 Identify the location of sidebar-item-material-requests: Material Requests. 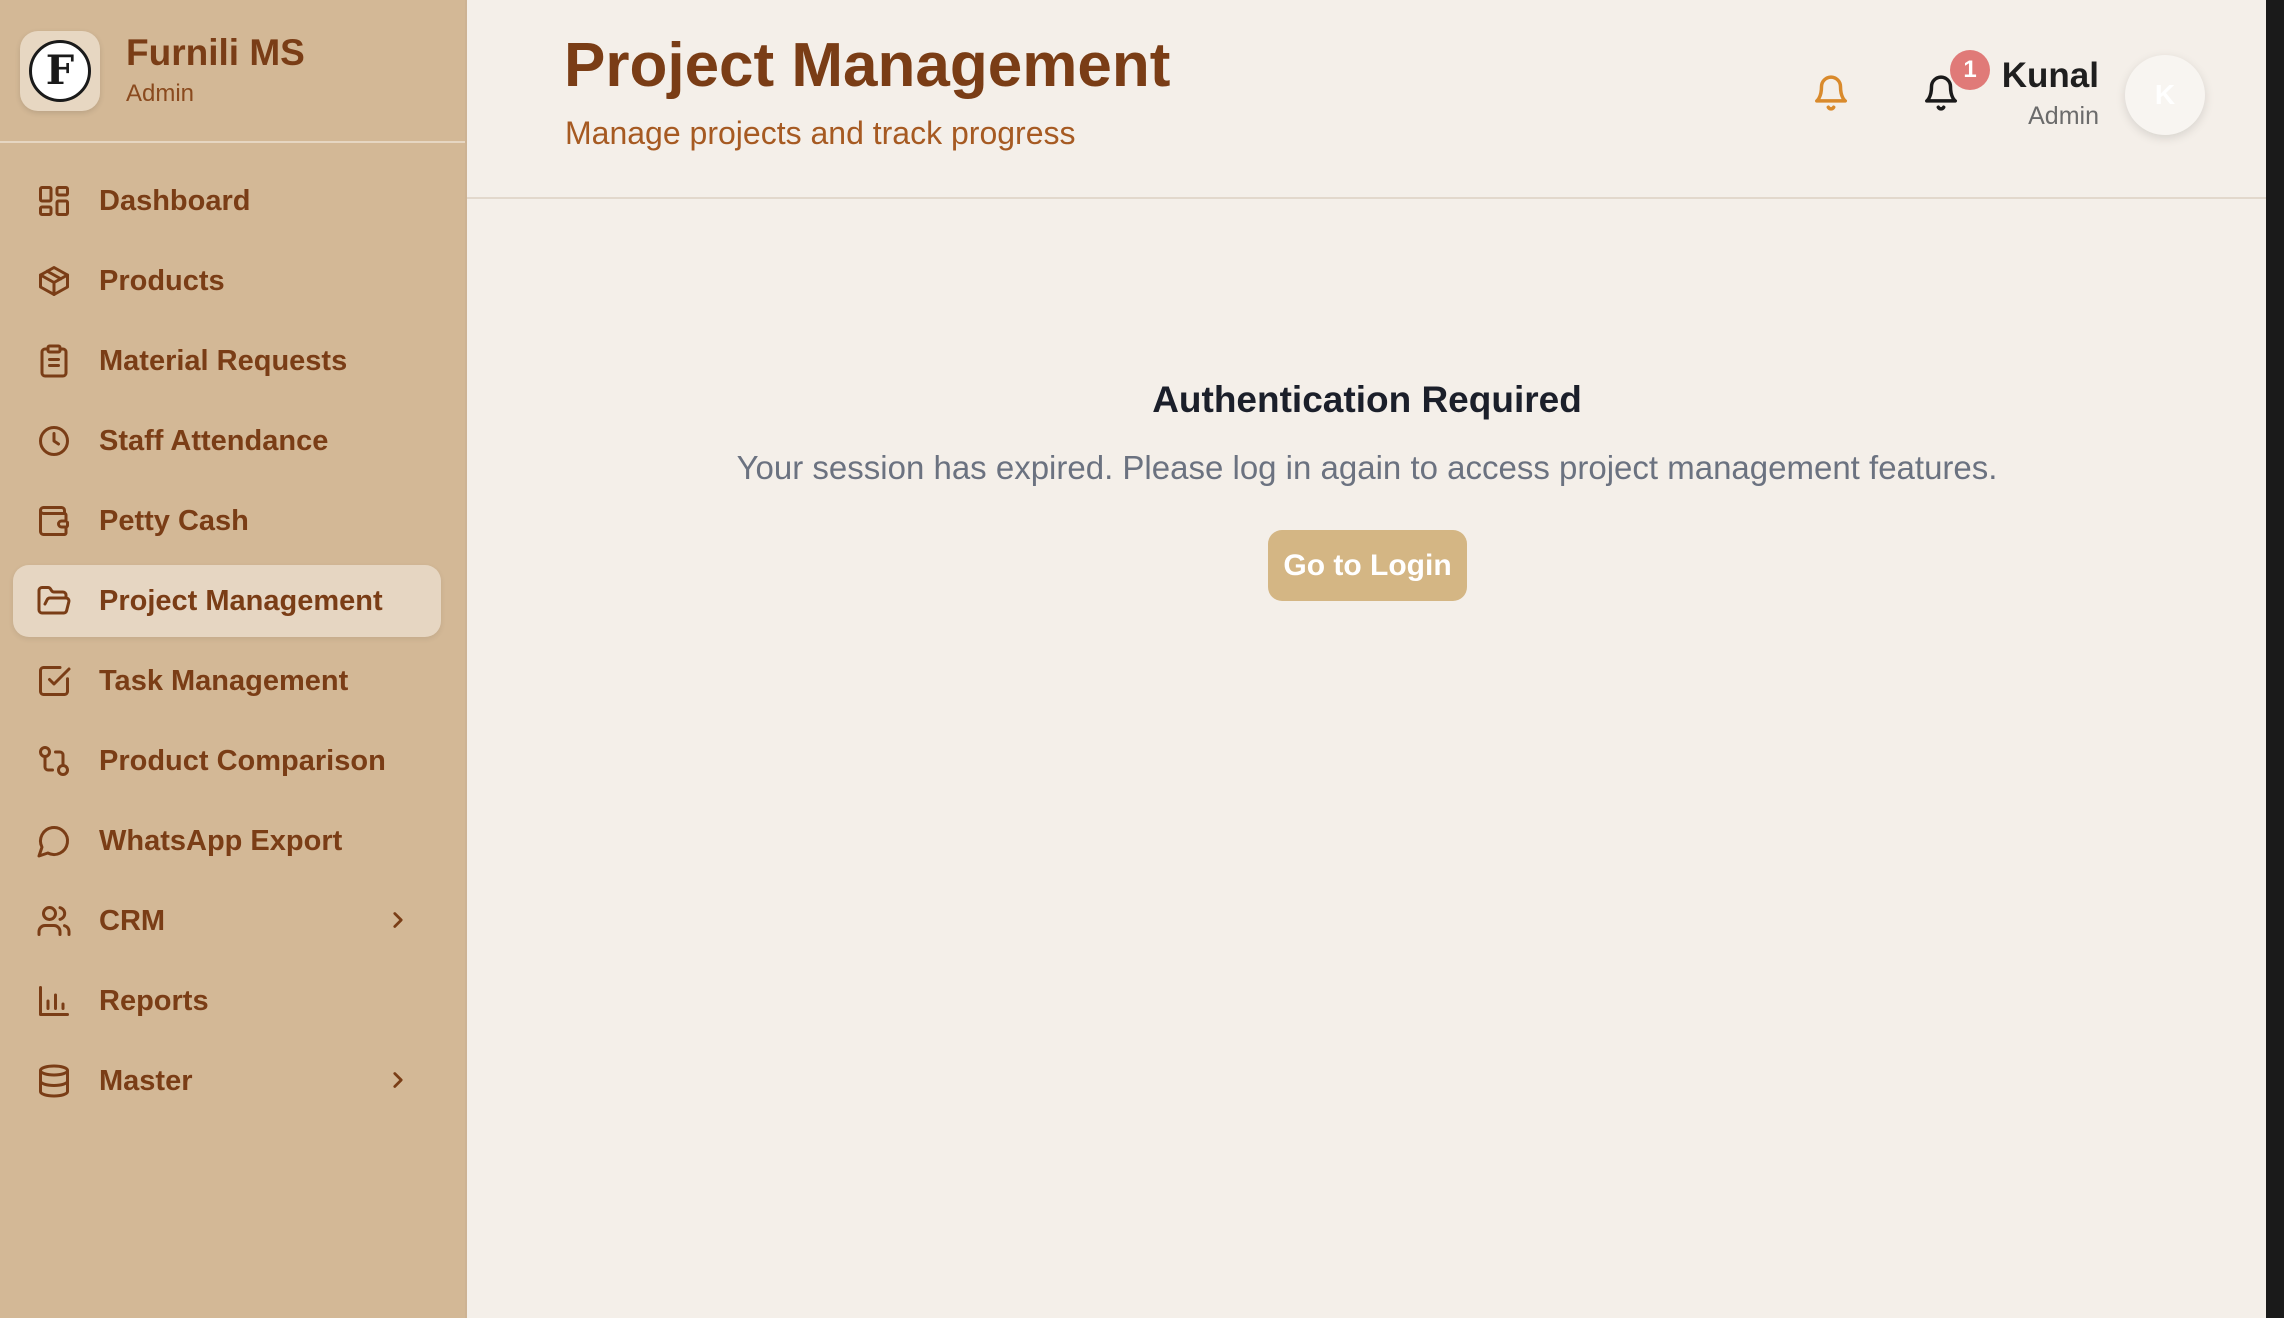
(227, 361).